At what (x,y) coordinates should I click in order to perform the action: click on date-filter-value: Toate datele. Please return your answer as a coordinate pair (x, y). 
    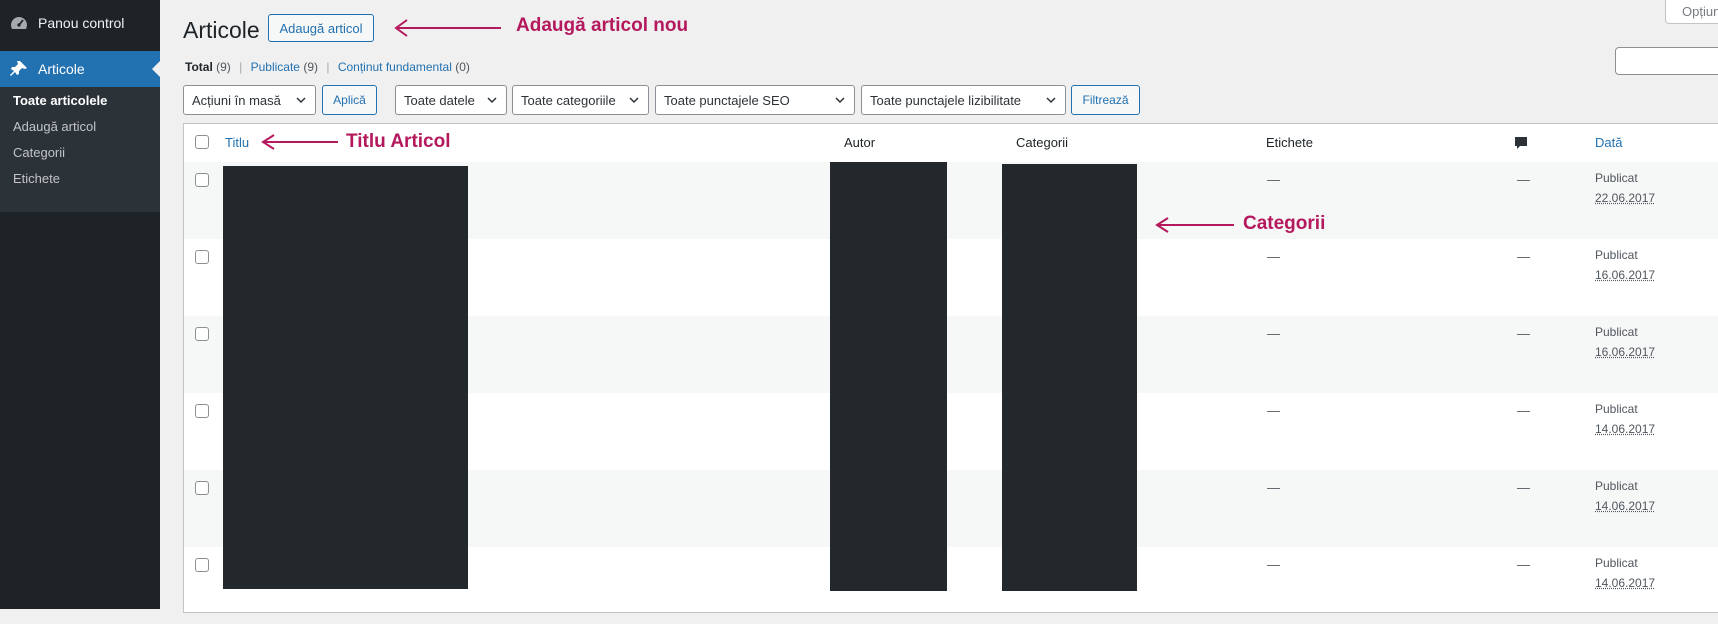
    Looking at the image, I should click on (439, 100).